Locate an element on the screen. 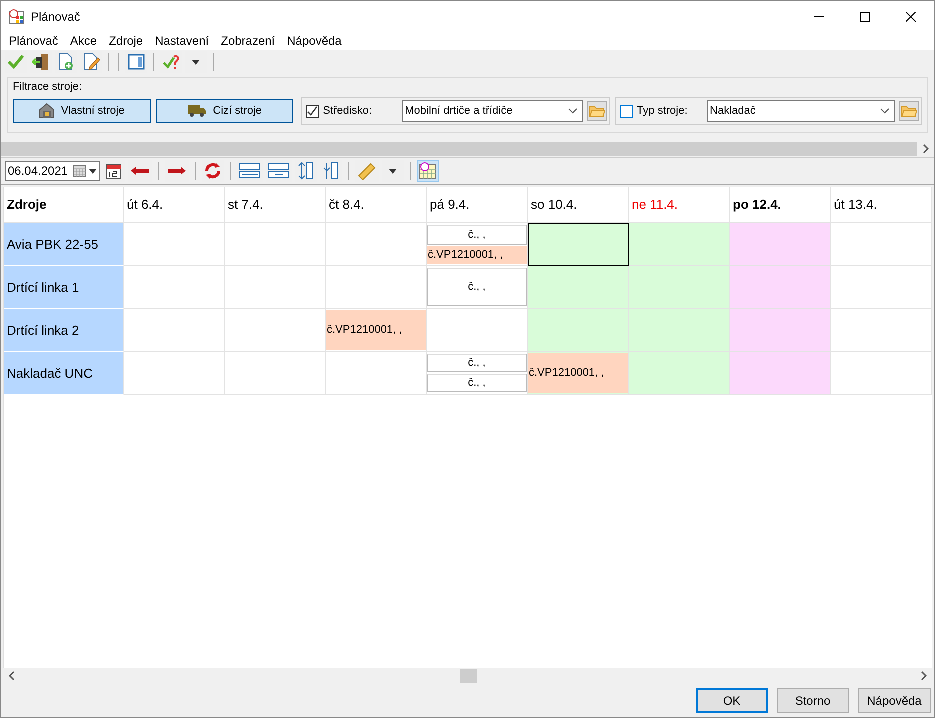  panel-layout-icon is located at coordinates (136, 62).